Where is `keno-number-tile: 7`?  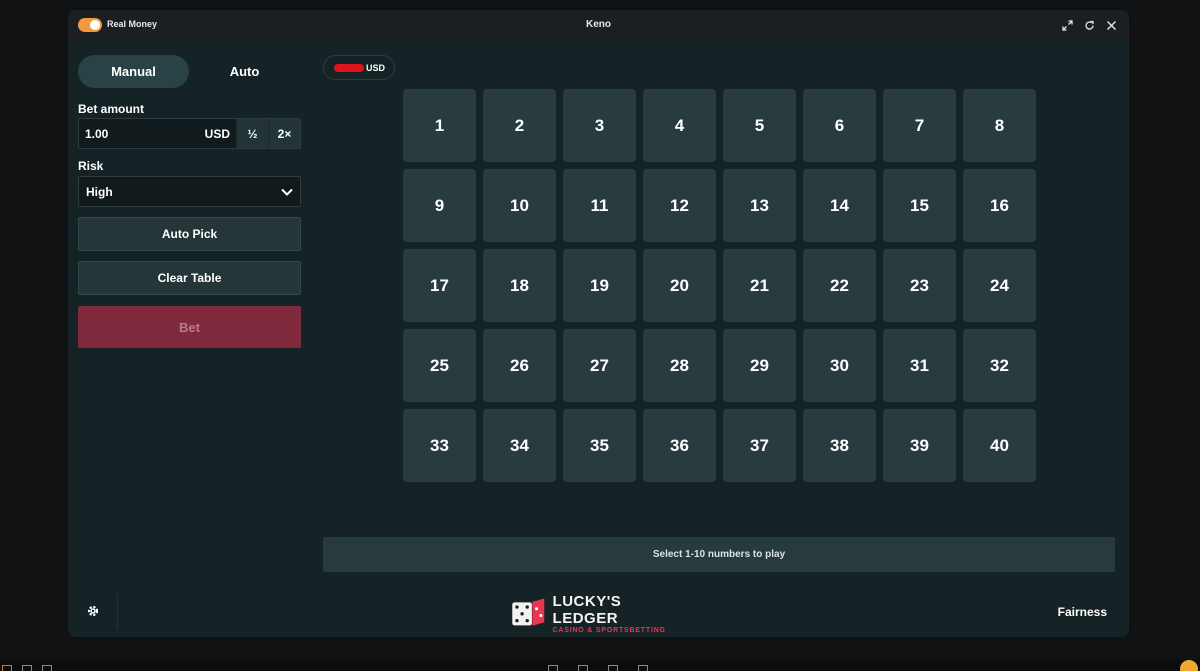
keno-number-tile: 7 is located at coordinates (919, 125).